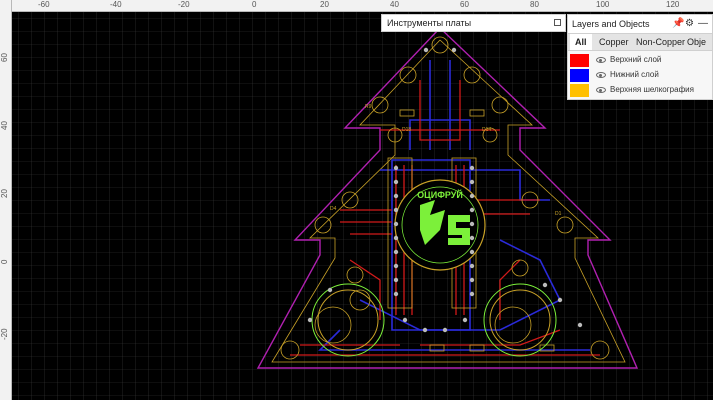  What do you see at coordinates (689, 23) in the screenshot?
I see `gear-icon: ⚙` at bounding box center [689, 23].